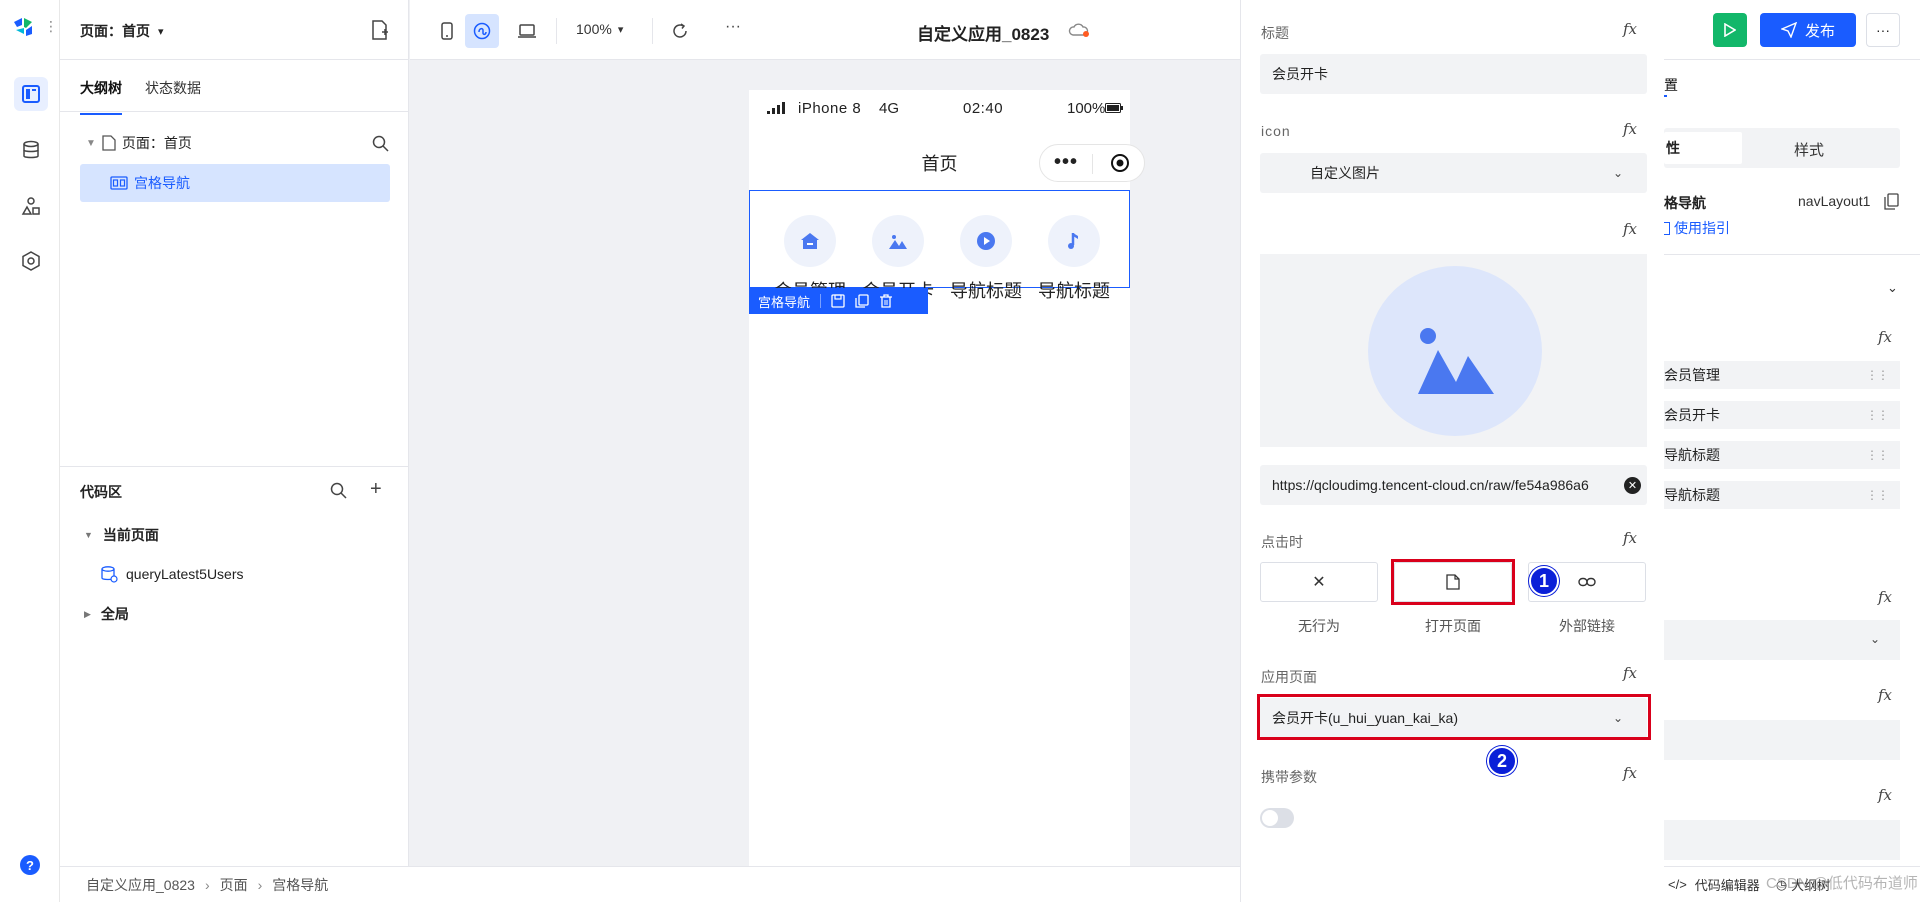 This screenshot has height=902, width=1920. Describe the element at coordinates (26, 27) in the screenshot. I see `app-logo` at that location.